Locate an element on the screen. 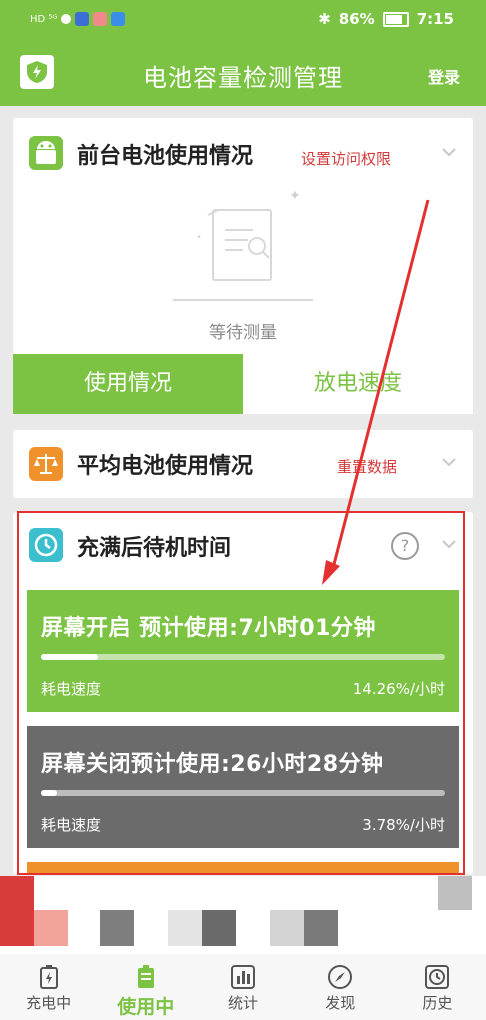  battery-percent: 86% is located at coordinates (356, 19).